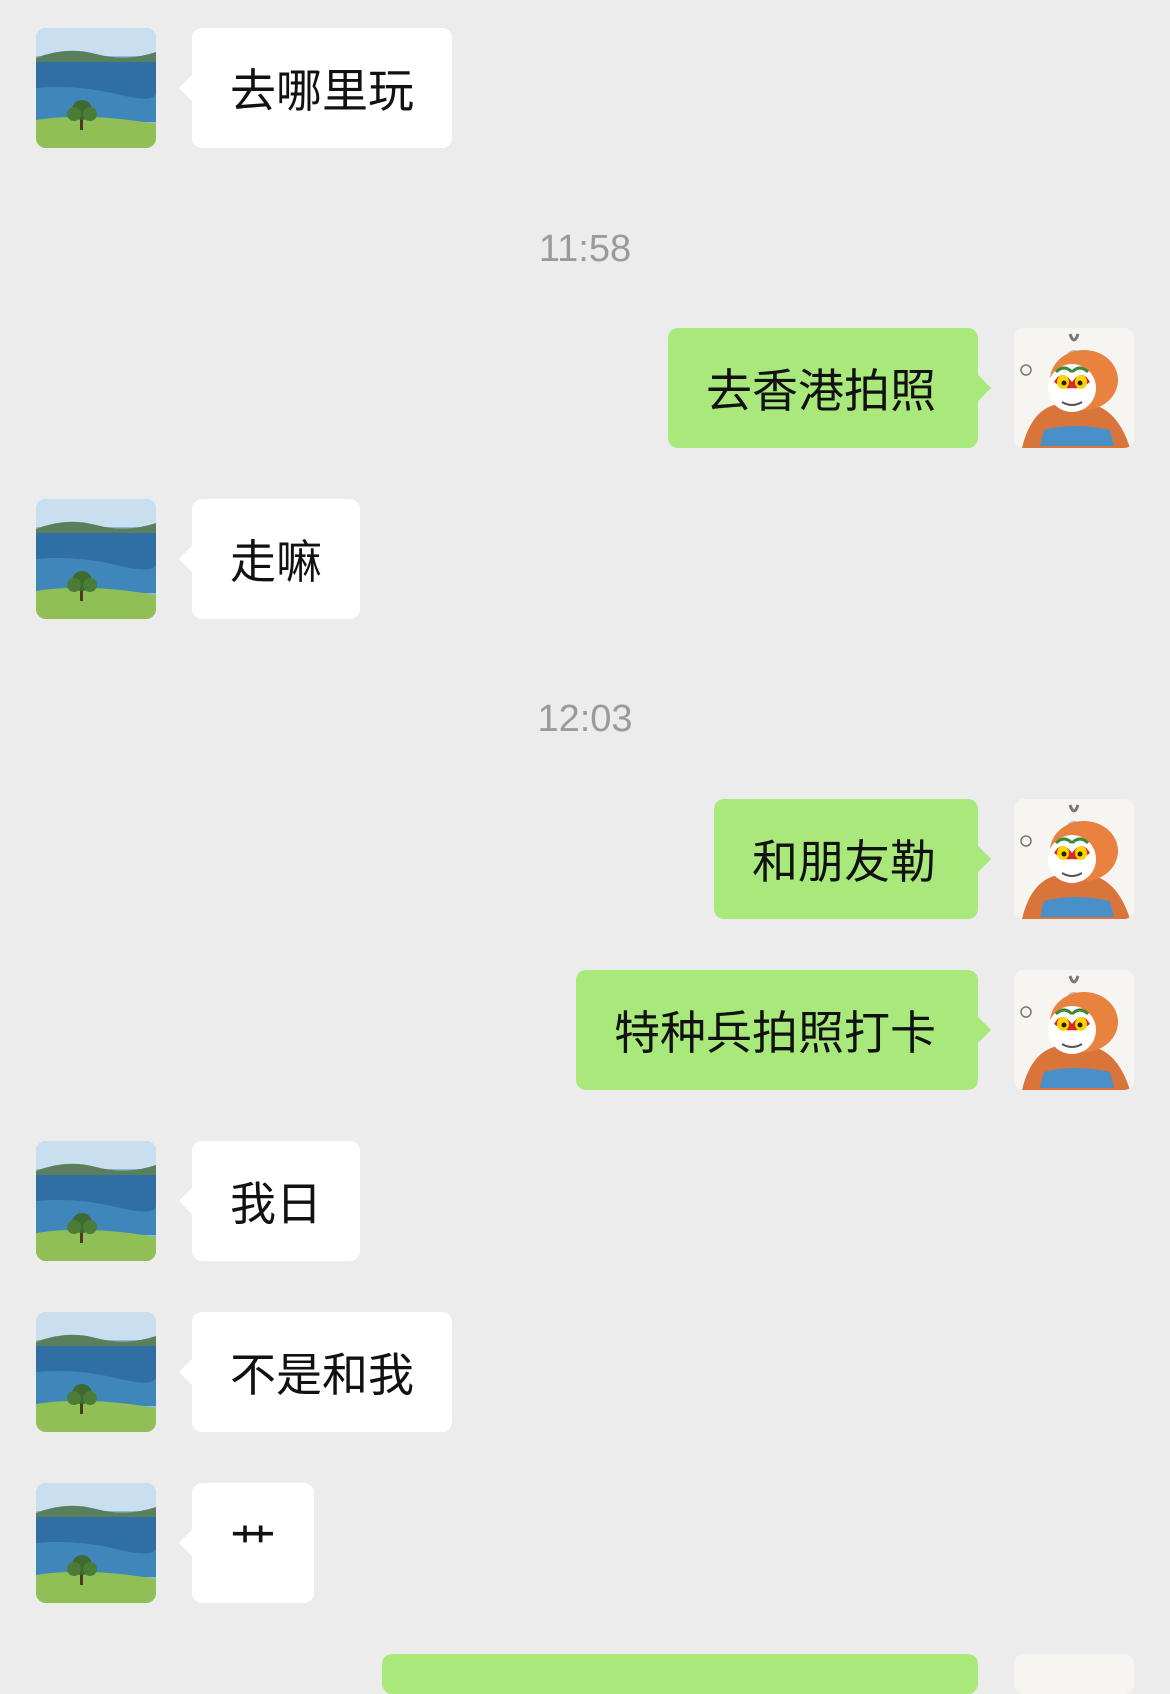 The width and height of the screenshot is (1170, 1694). I want to click on message-row-outgoing: 和朋友勒, so click(585, 859).